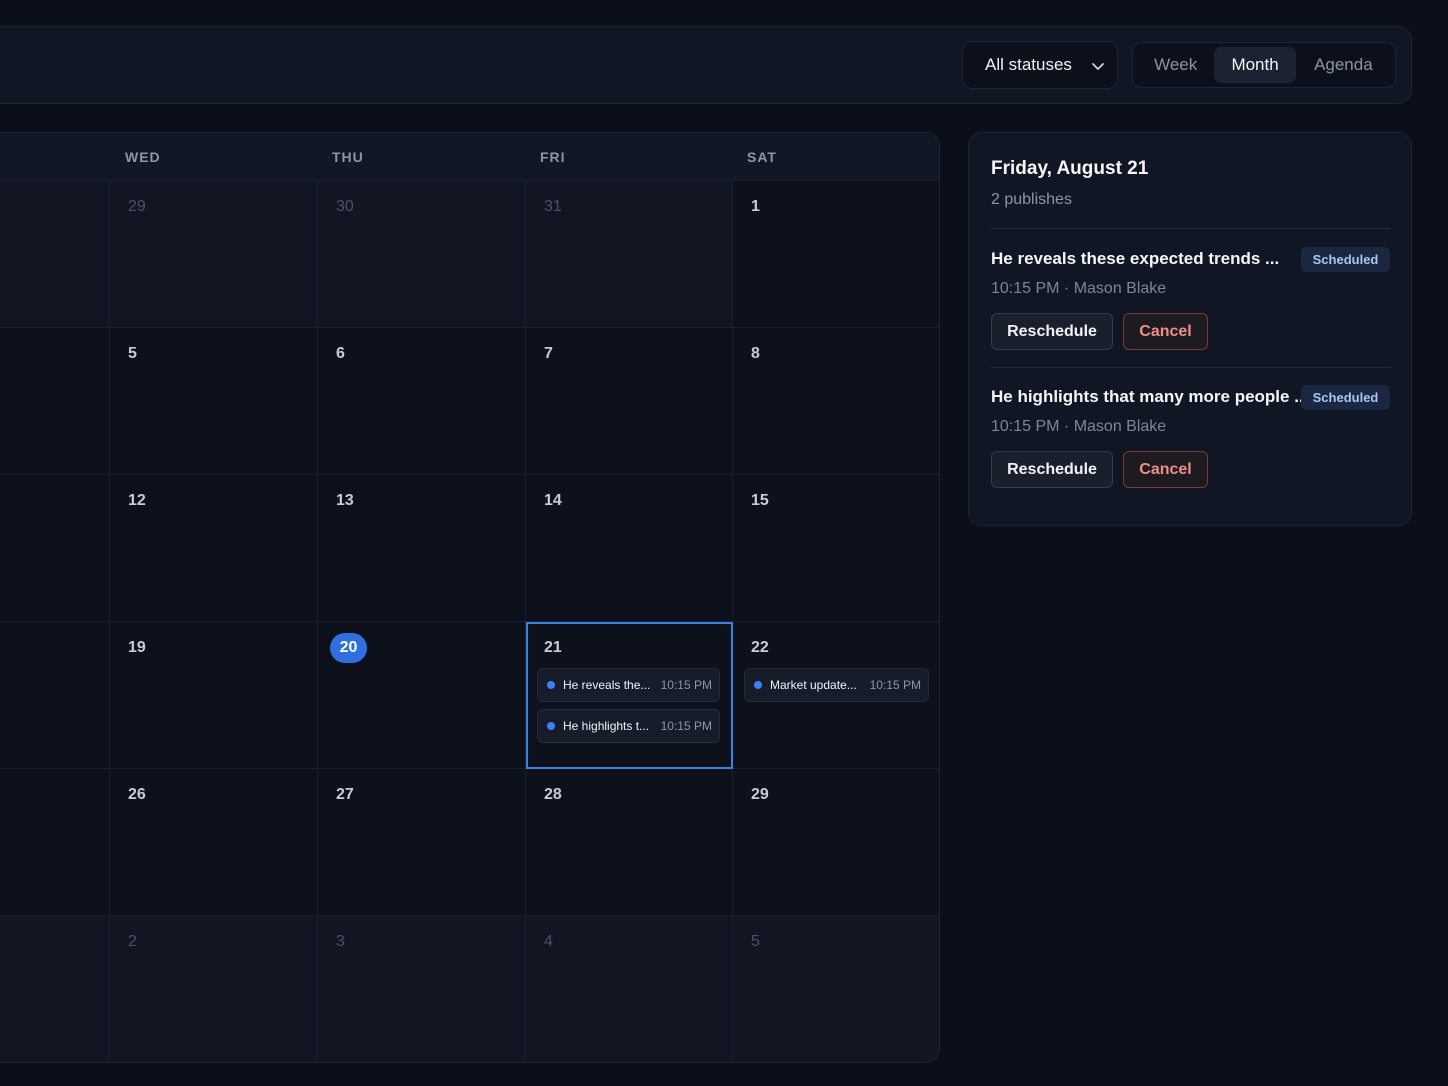  What do you see at coordinates (553, 206) in the screenshot?
I see `day-number: 31` at bounding box center [553, 206].